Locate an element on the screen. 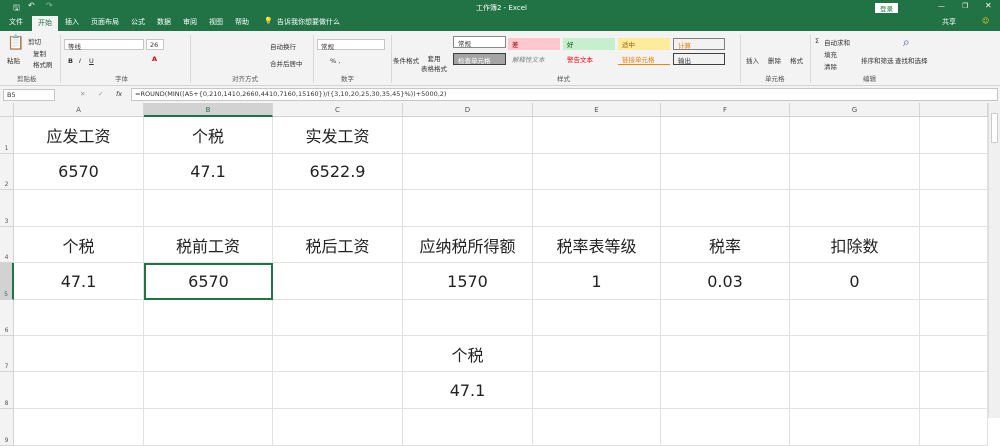 This screenshot has width=1000, height=446. enter-icon: ✓ is located at coordinates (100, 94).